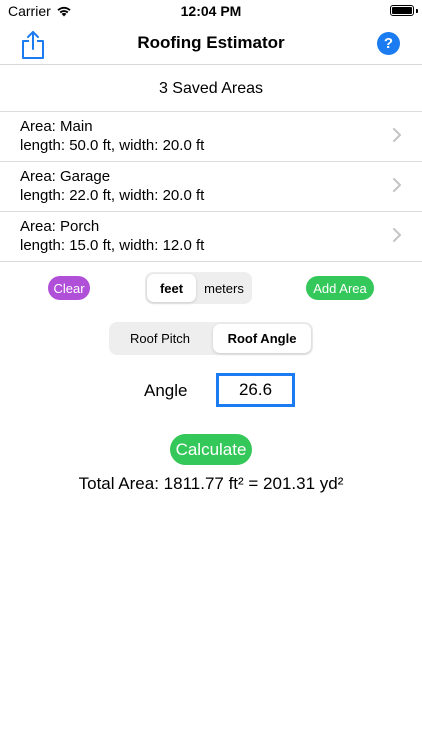  Describe the element at coordinates (224, 288) in the screenshot. I see `unit-option-meters: meters` at that location.